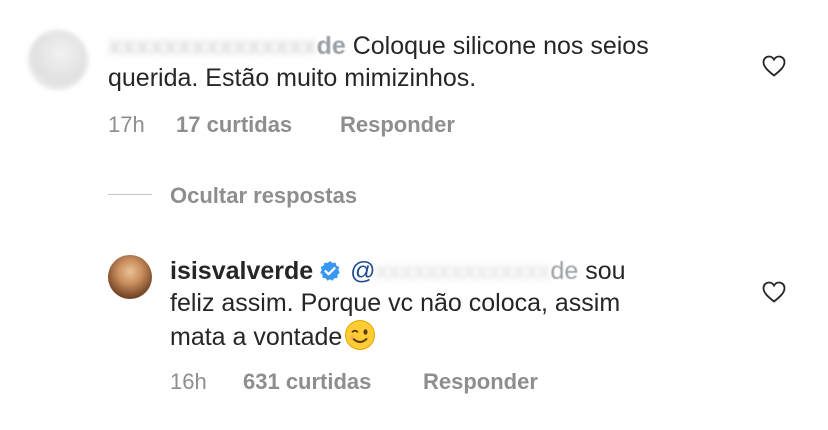 The height and width of the screenshot is (430, 828). What do you see at coordinates (330, 271) in the screenshot?
I see `verified-badge-icon` at bounding box center [330, 271].